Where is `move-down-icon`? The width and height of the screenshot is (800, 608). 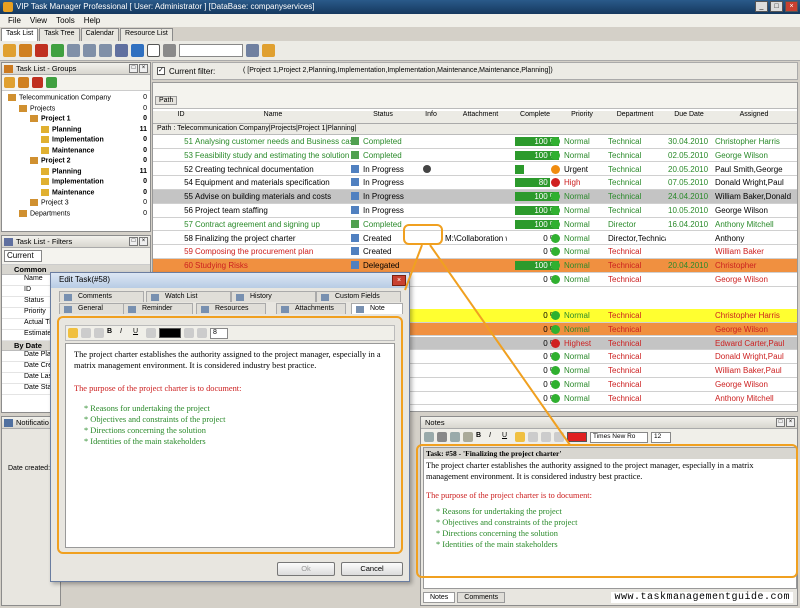 move-down-icon is located at coordinates (89, 50).